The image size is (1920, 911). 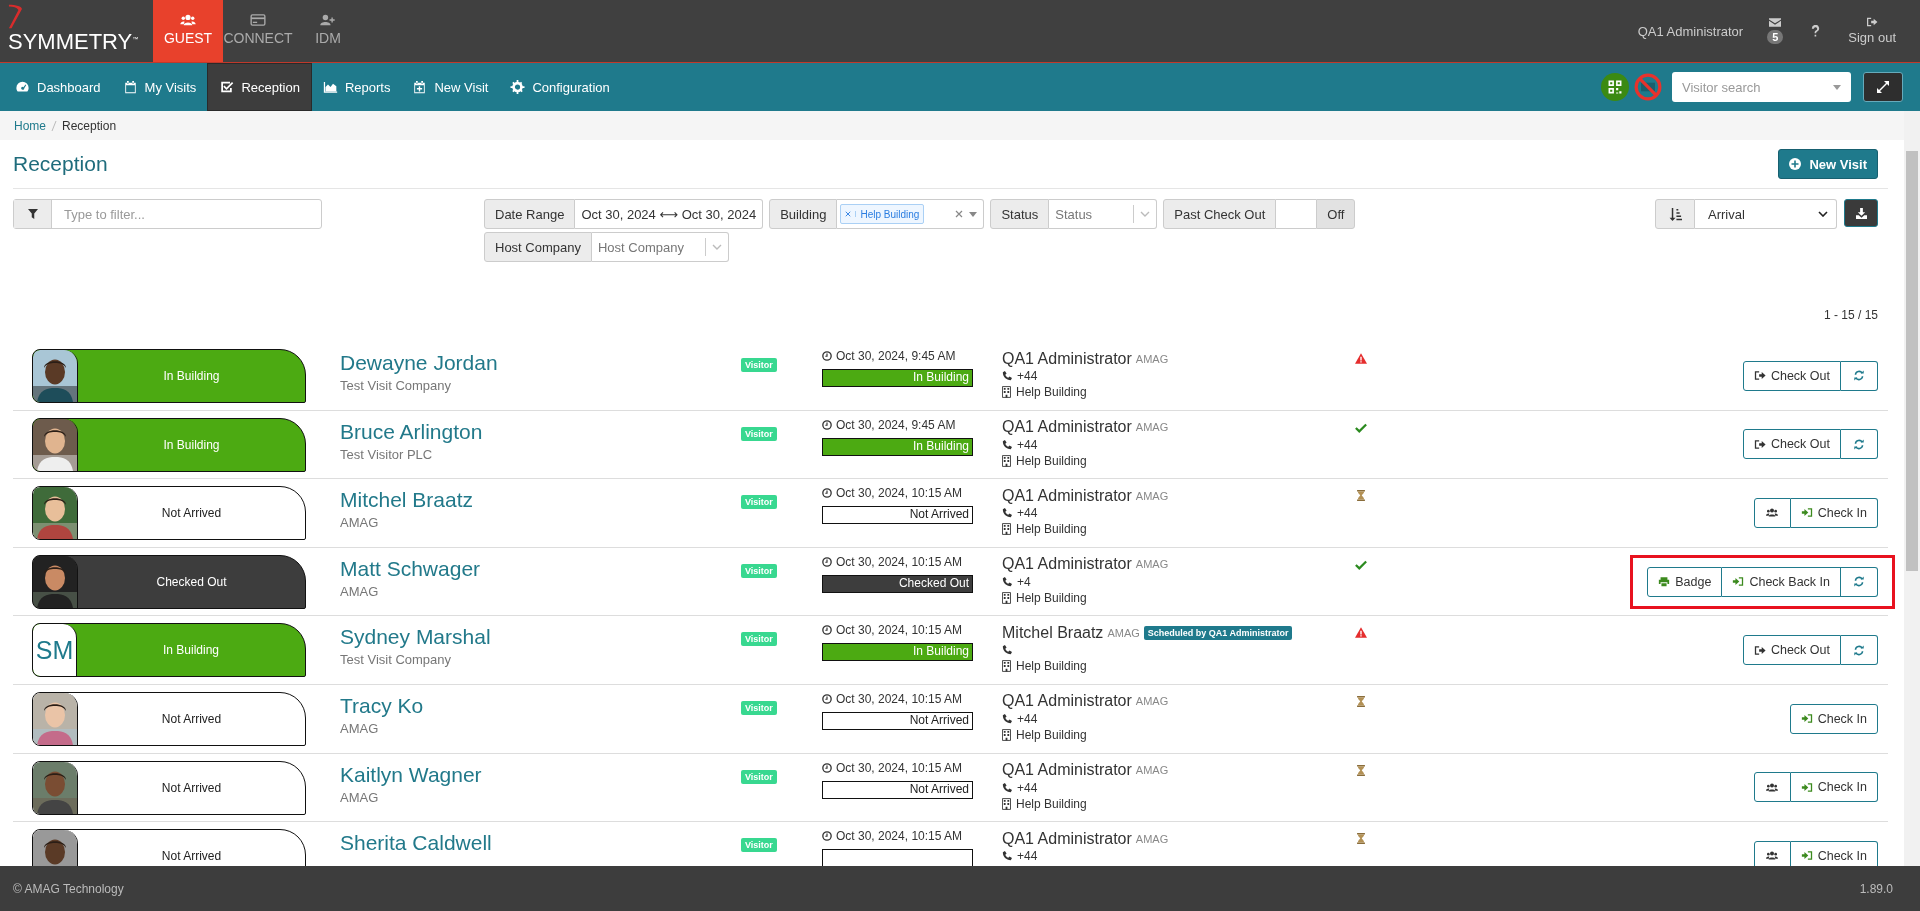 I want to click on nav-item: Configuration, so click(x=560, y=87).